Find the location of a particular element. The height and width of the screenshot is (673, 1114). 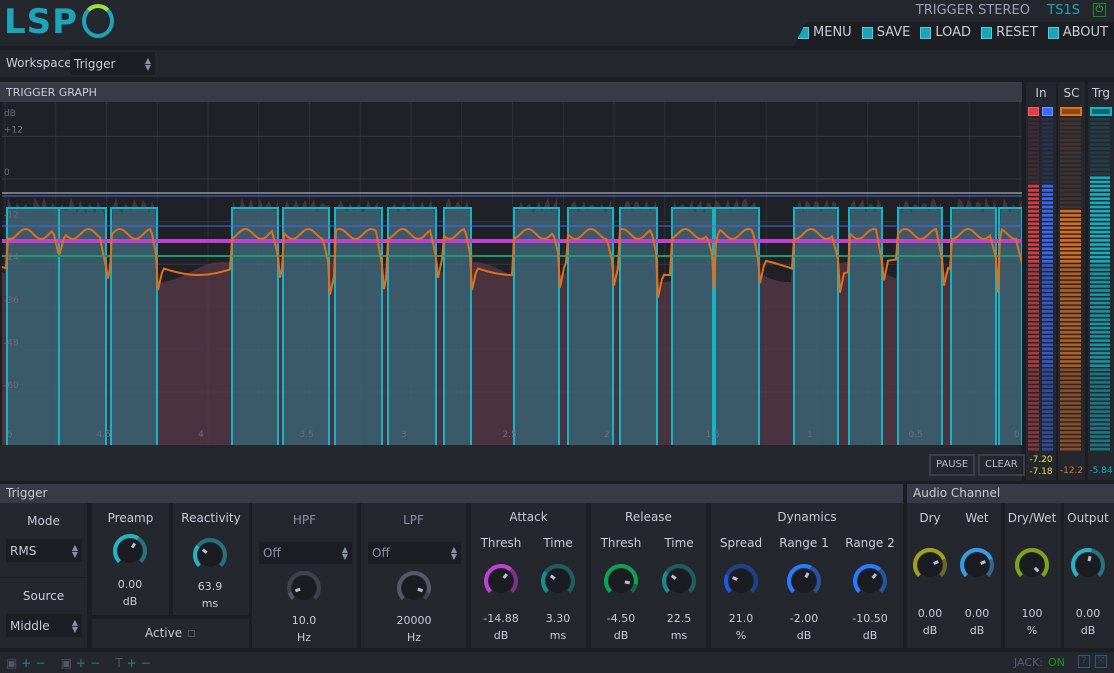

y-unit-label: dB is located at coordinates (10, 114).